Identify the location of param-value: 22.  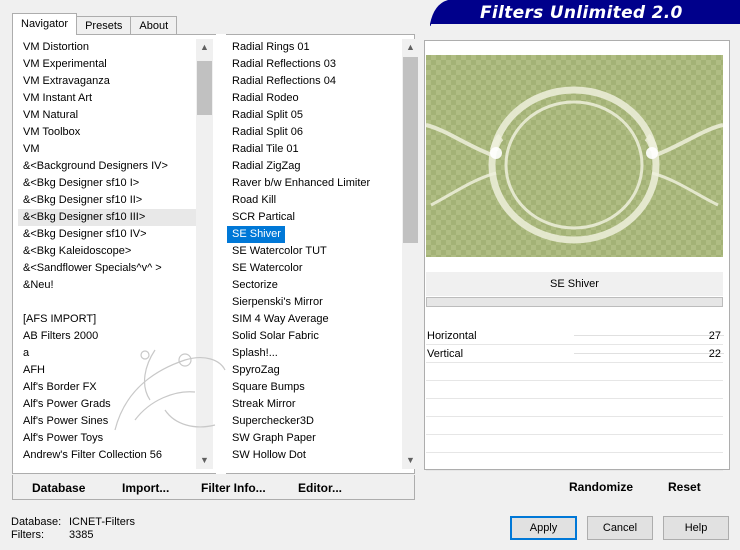
(714, 354).